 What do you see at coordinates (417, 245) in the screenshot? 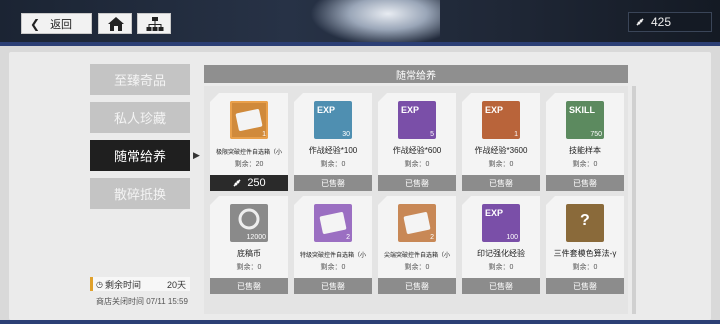
I see `shop-item-card: 2 尖端突破控件自选箱（小 剩余：0 已售罄` at bounding box center [417, 245].